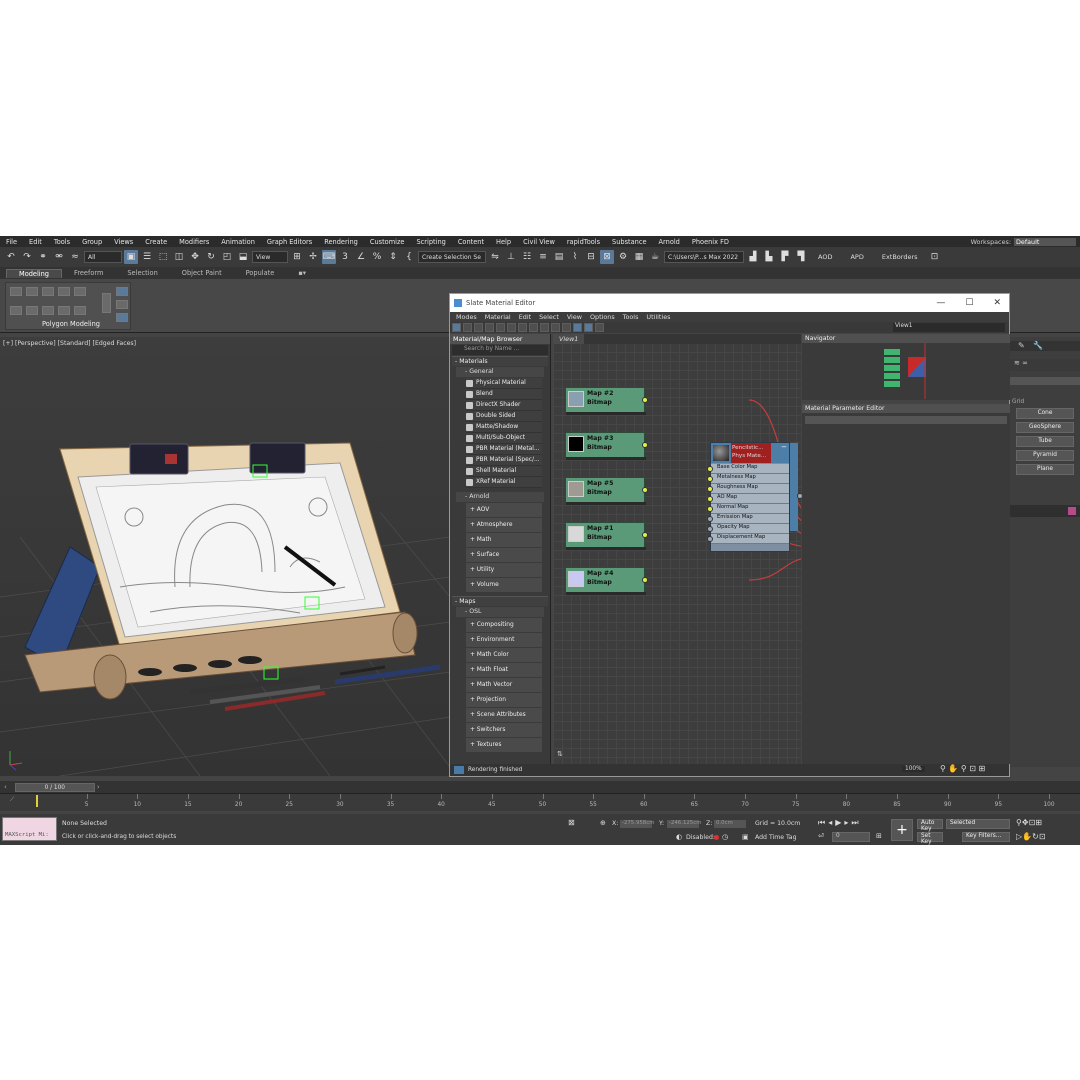 The height and width of the screenshot is (1080, 1080). What do you see at coordinates (260, 273) in the screenshot?
I see `tab-populate: Populate` at bounding box center [260, 273].